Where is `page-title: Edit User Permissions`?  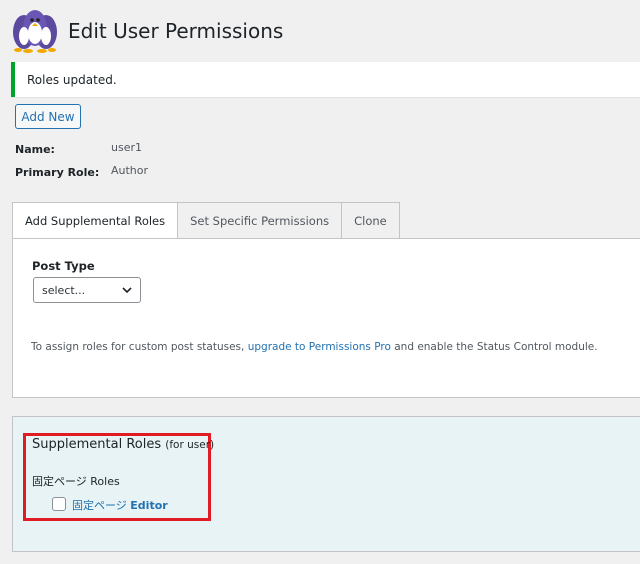 page-title: Edit User Permissions is located at coordinates (176, 31).